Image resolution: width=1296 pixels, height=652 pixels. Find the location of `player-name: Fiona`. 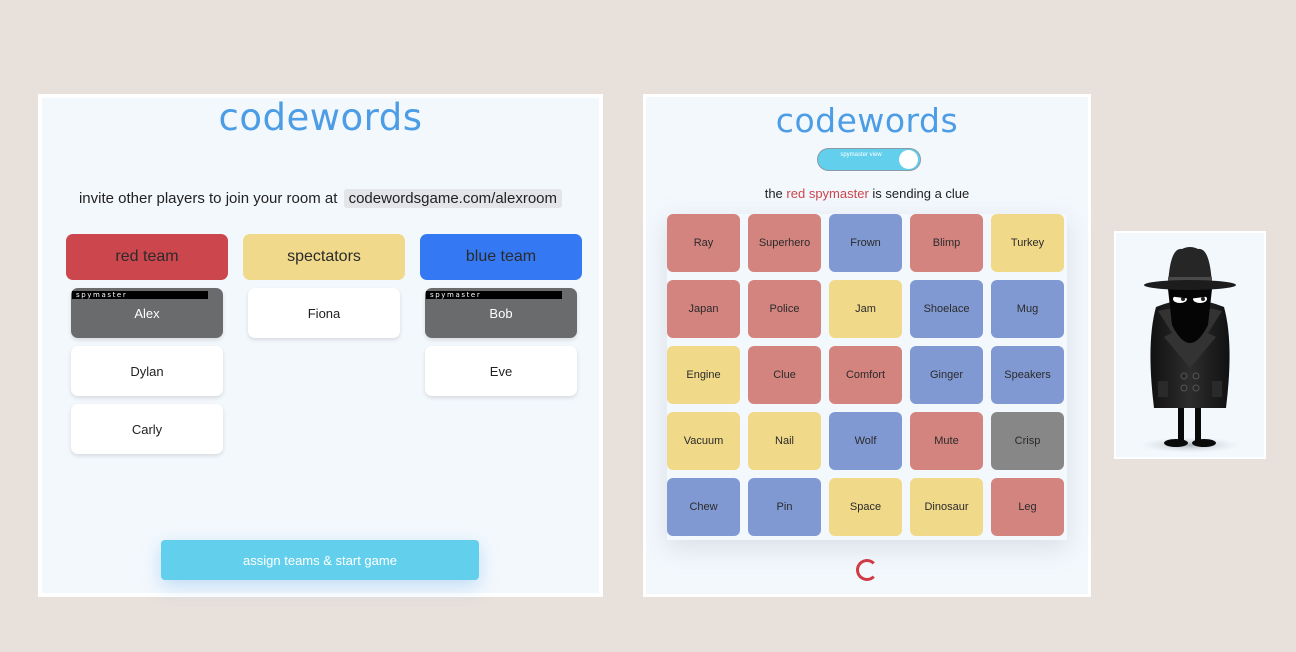

player-name: Fiona is located at coordinates (324, 313).